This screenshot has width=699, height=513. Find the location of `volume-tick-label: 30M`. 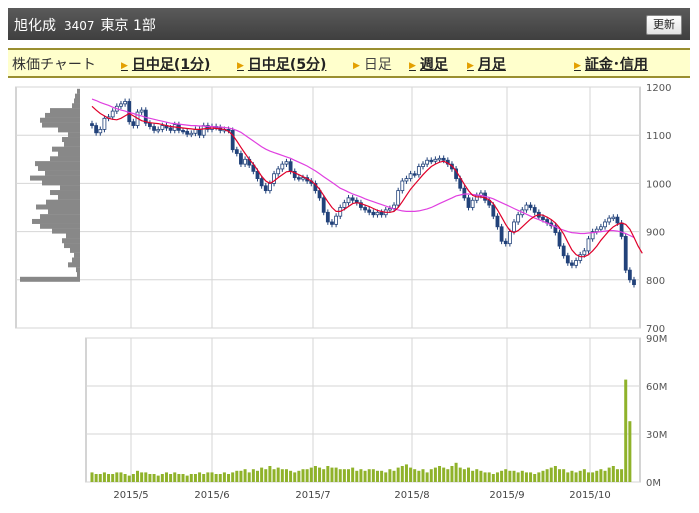

volume-tick-label: 30M is located at coordinates (656, 435).